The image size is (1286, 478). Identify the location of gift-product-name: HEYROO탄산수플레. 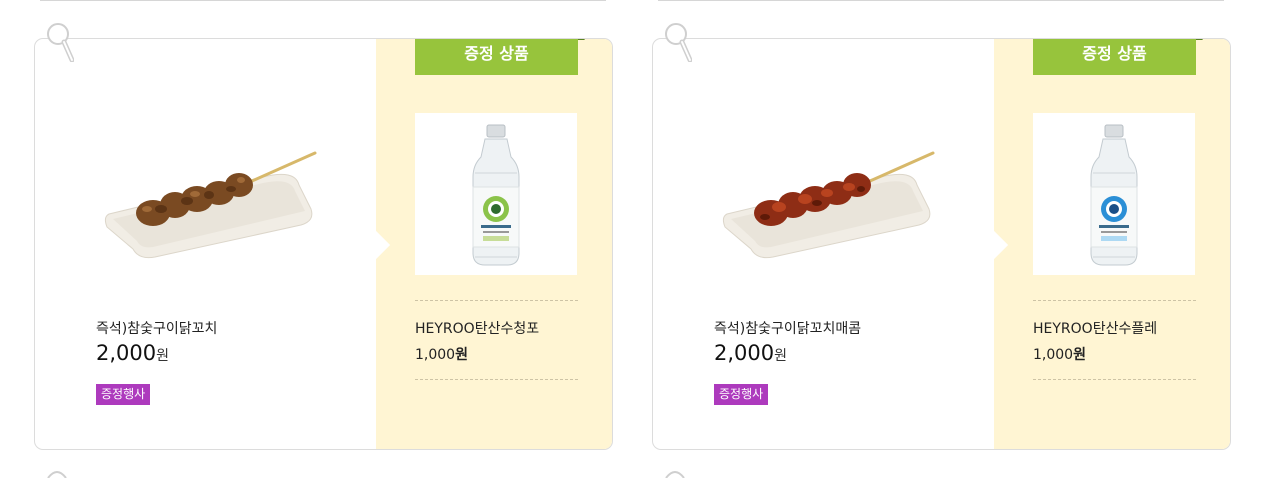
(1095, 328).